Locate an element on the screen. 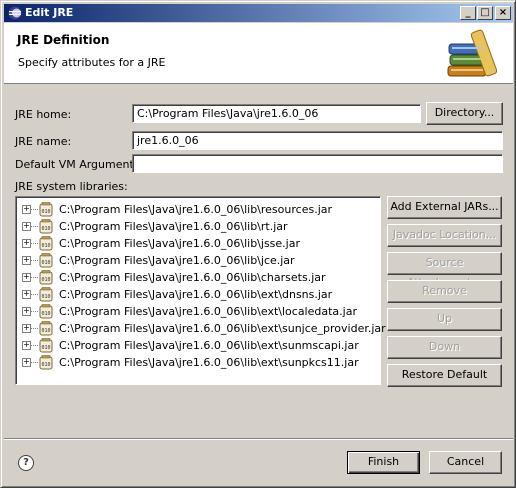 This screenshot has width=516, height=488. maximize-button: □ is located at coordinates (485, 13).